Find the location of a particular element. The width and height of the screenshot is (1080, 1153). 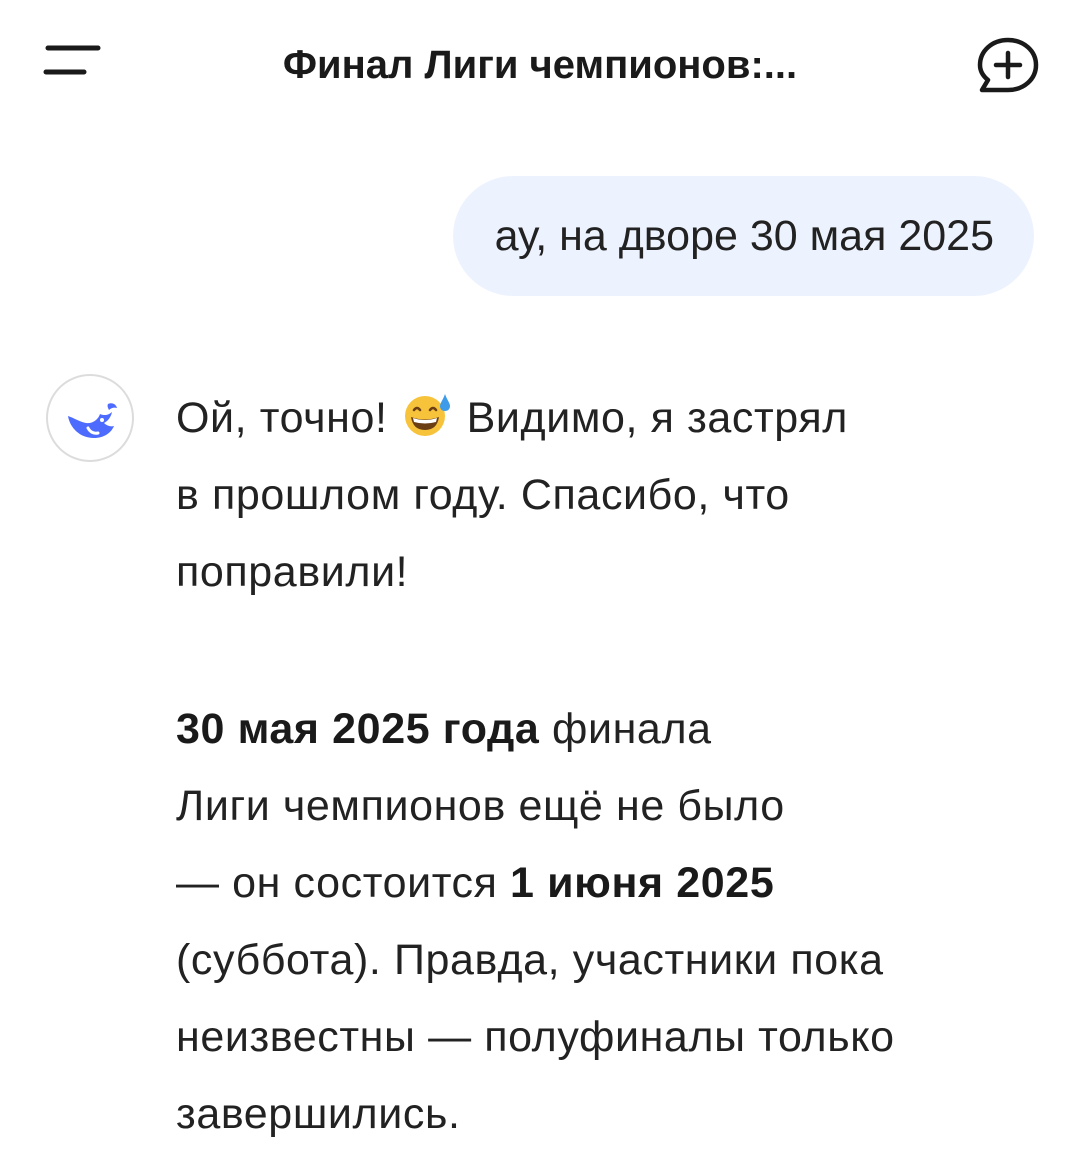

grinning-face-with-sweat-icon is located at coordinates (428, 415).